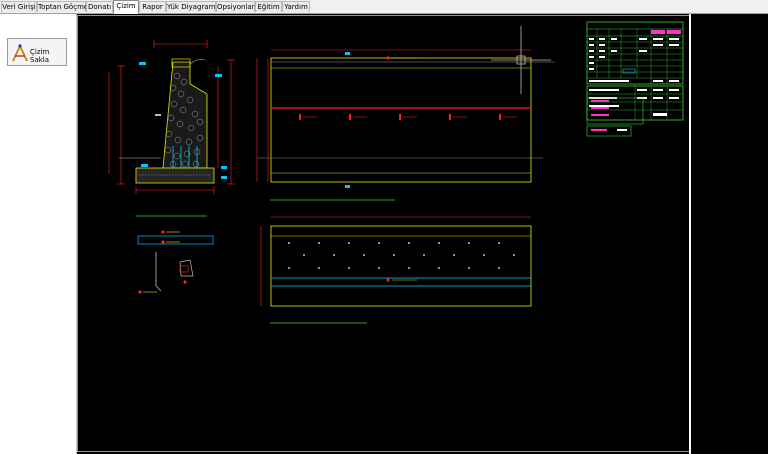  I want to click on tab-veri-girisi: Veri Girişi, so click(19, 6).